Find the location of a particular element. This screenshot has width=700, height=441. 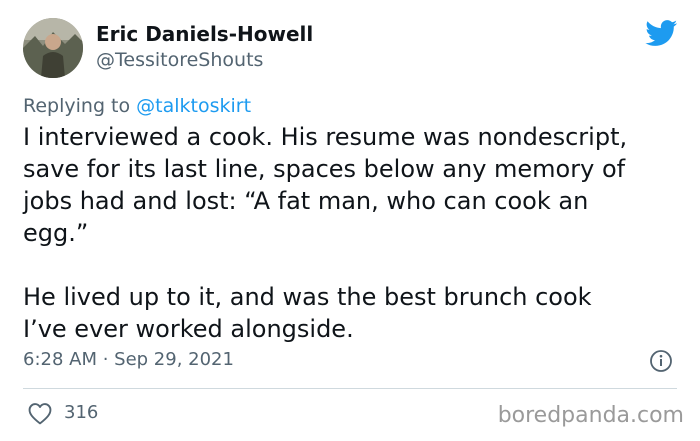

author-handle: @TessitoreShouts is located at coordinates (179, 60).